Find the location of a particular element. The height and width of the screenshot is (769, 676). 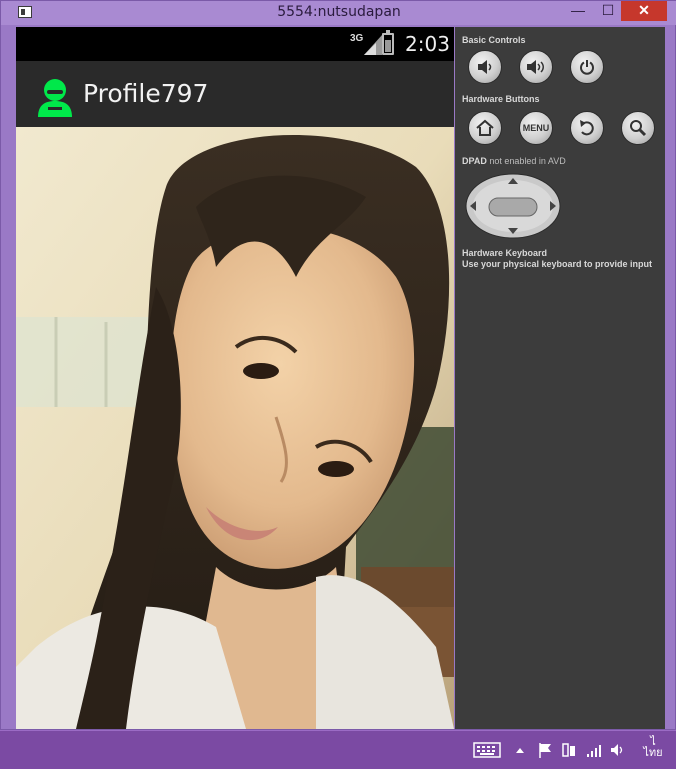

action-bar: Profile797 is located at coordinates (235, 95).